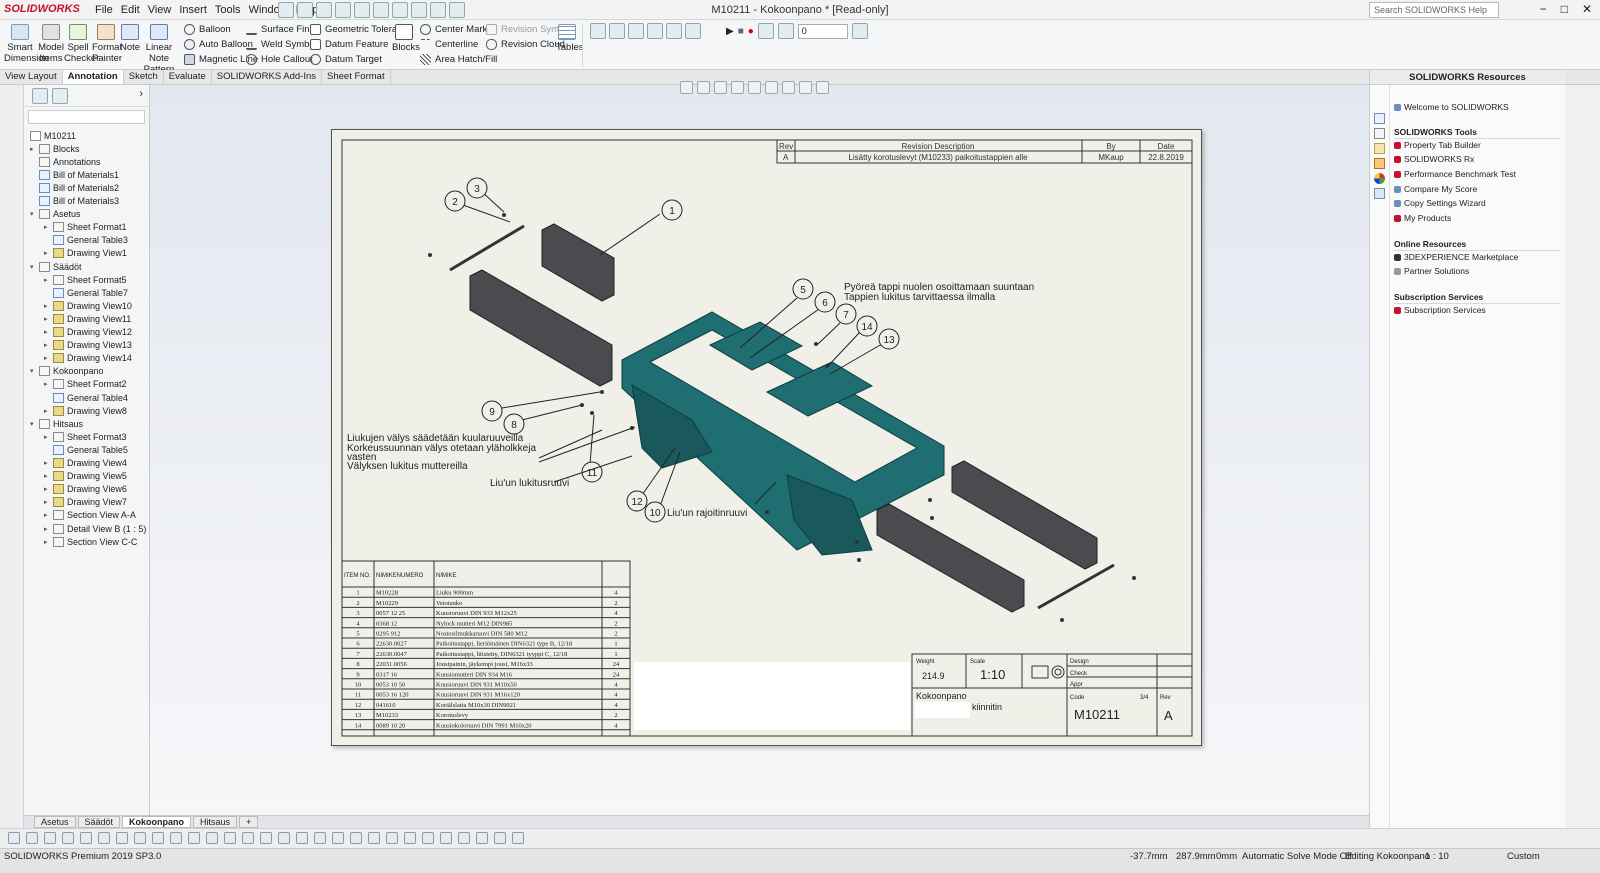 Image resolution: width=1600 pixels, height=873 pixels. I want to click on blocks-button: Blocks, so click(406, 38).